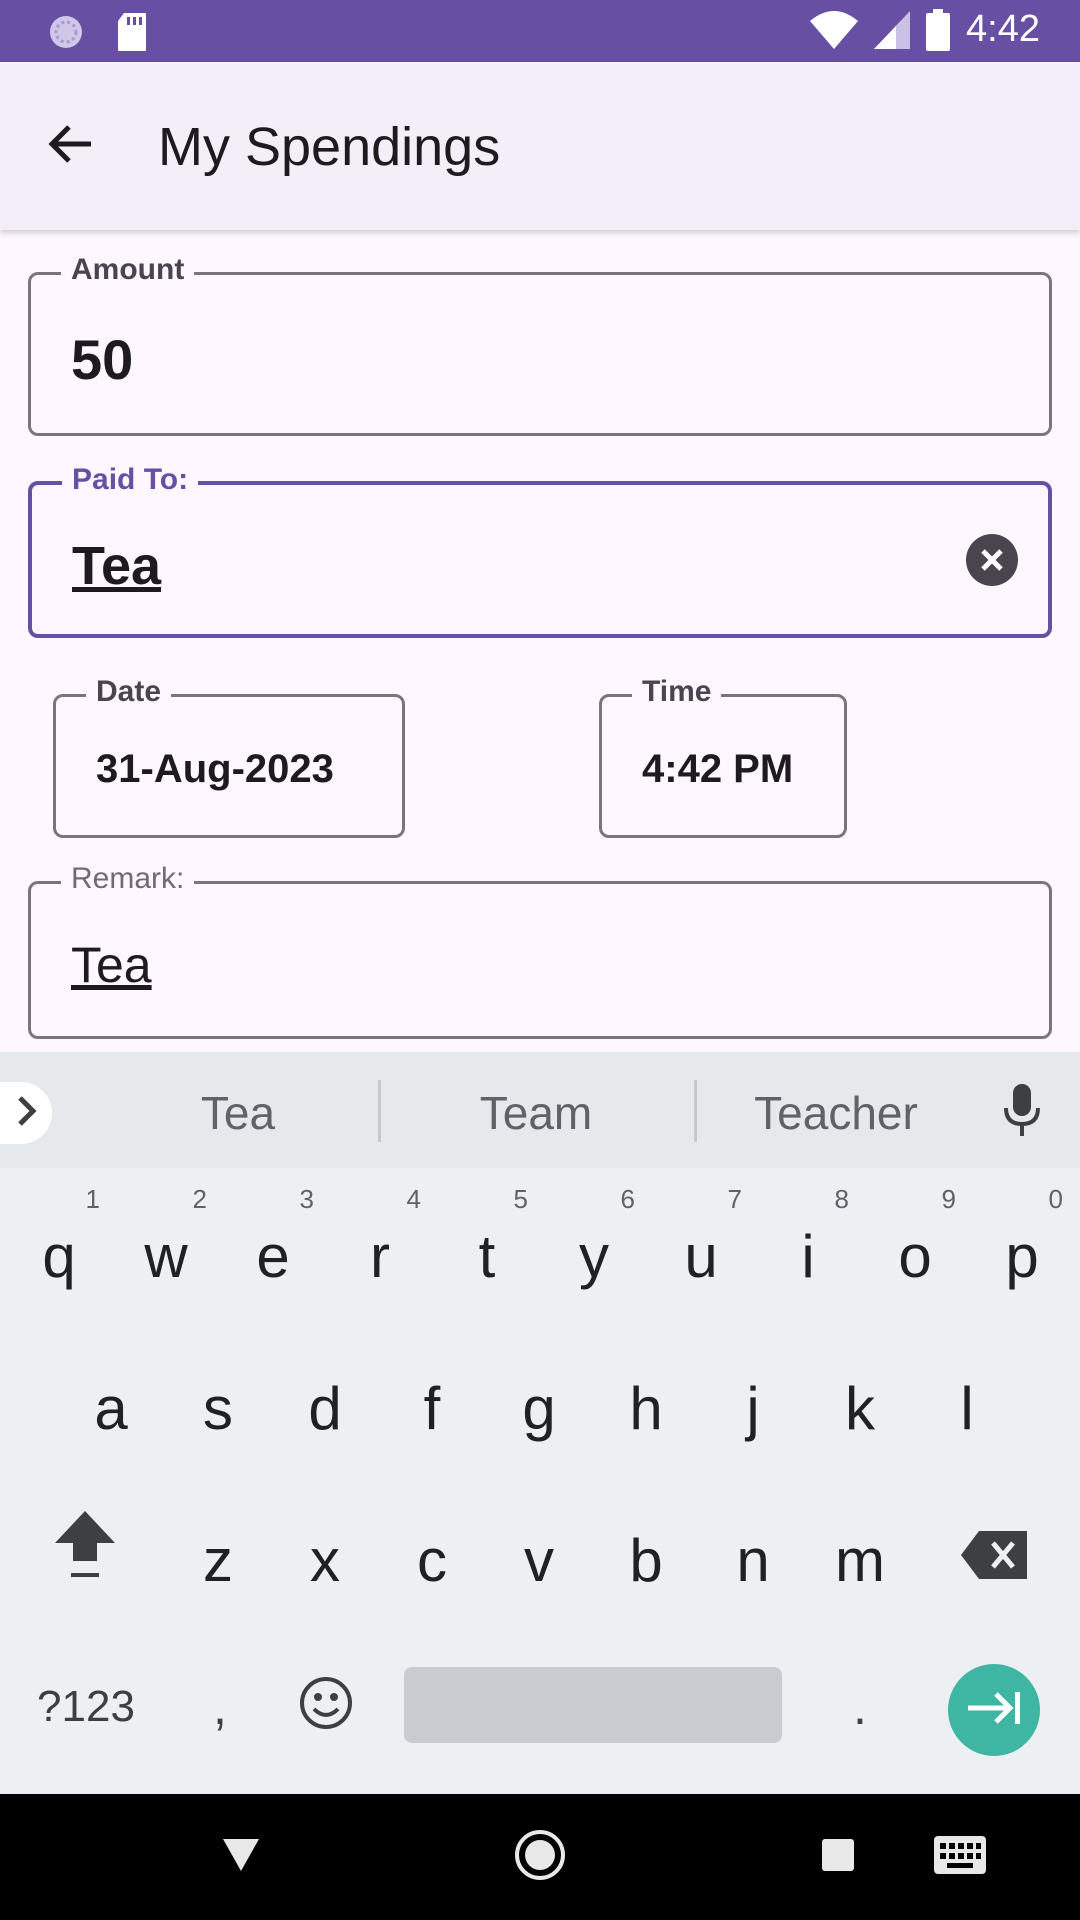  What do you see at coordinates (860, 1707) in the screenshot?
I see `period-key: .` at bounding box center [860, 1707].